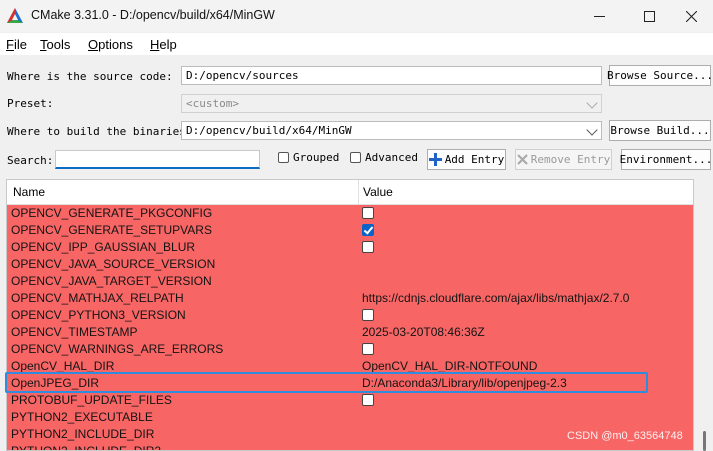  I want to click on grouped-checkbox-box, so click(283, 157).